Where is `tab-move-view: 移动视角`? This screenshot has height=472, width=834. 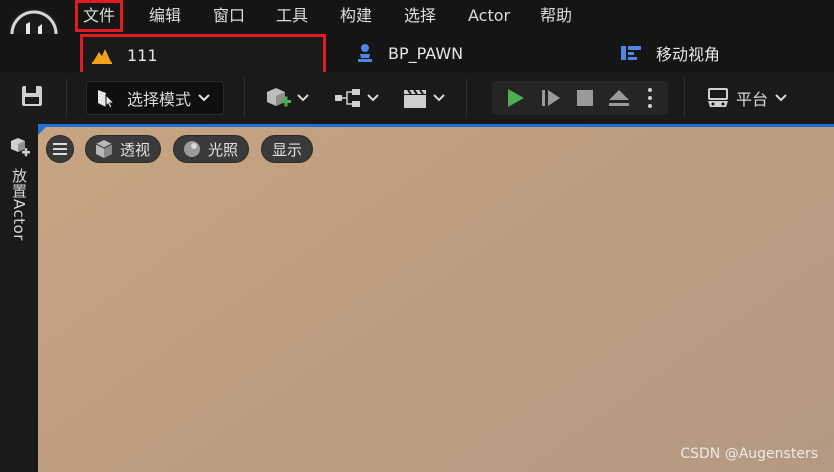
tab-move-view: 移动视角 is located at coordinates (670, 53).